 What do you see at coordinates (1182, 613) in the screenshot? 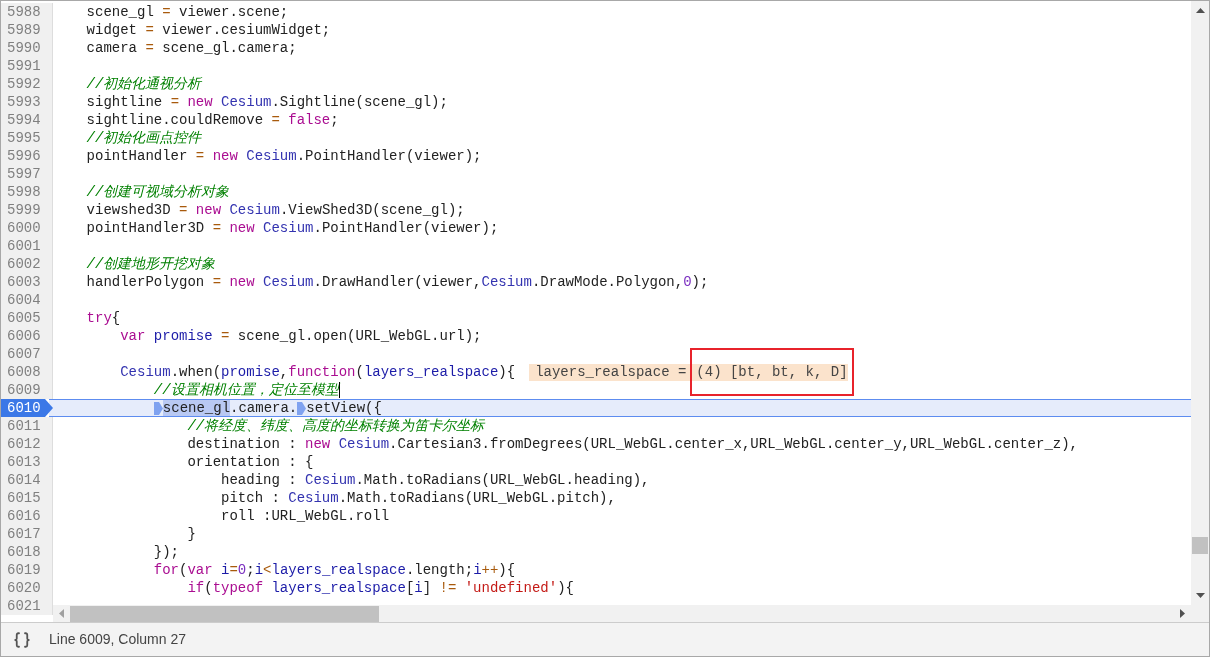
I see `scroll-right-icon` at bounding box center [1182, 613].